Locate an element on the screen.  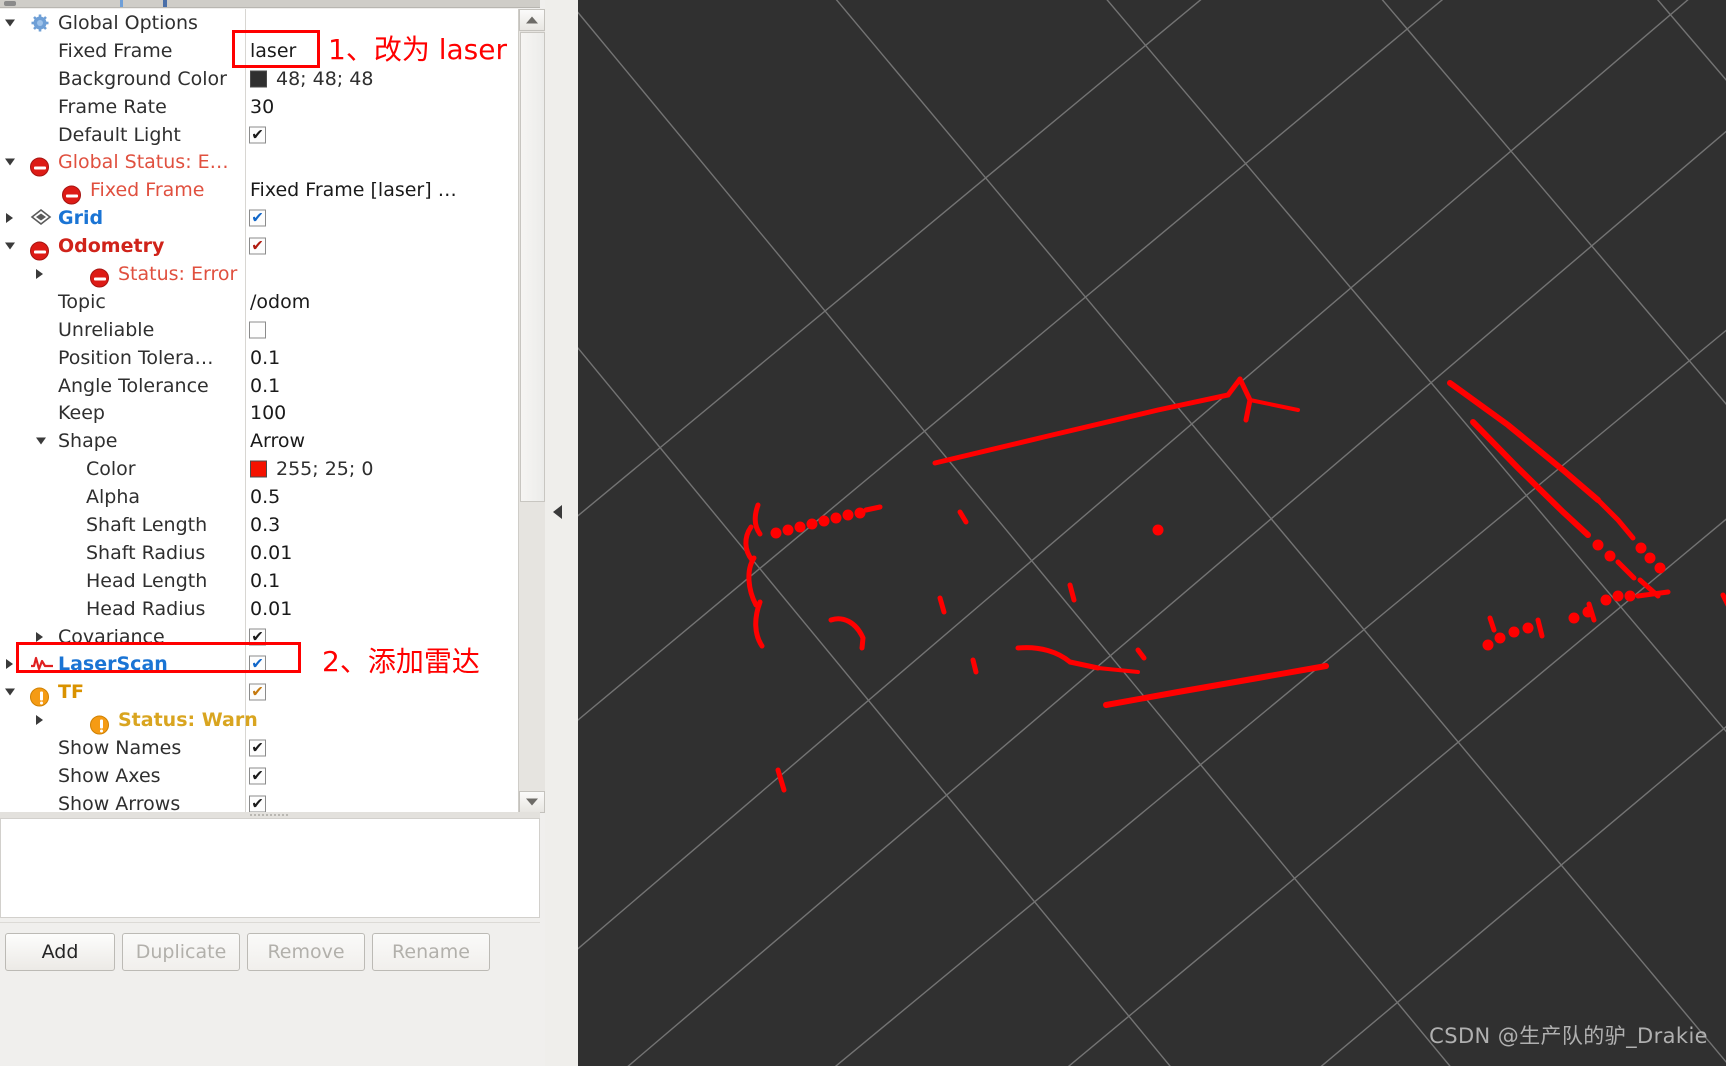
panel-header-icon is located at coordinates (10, 3).